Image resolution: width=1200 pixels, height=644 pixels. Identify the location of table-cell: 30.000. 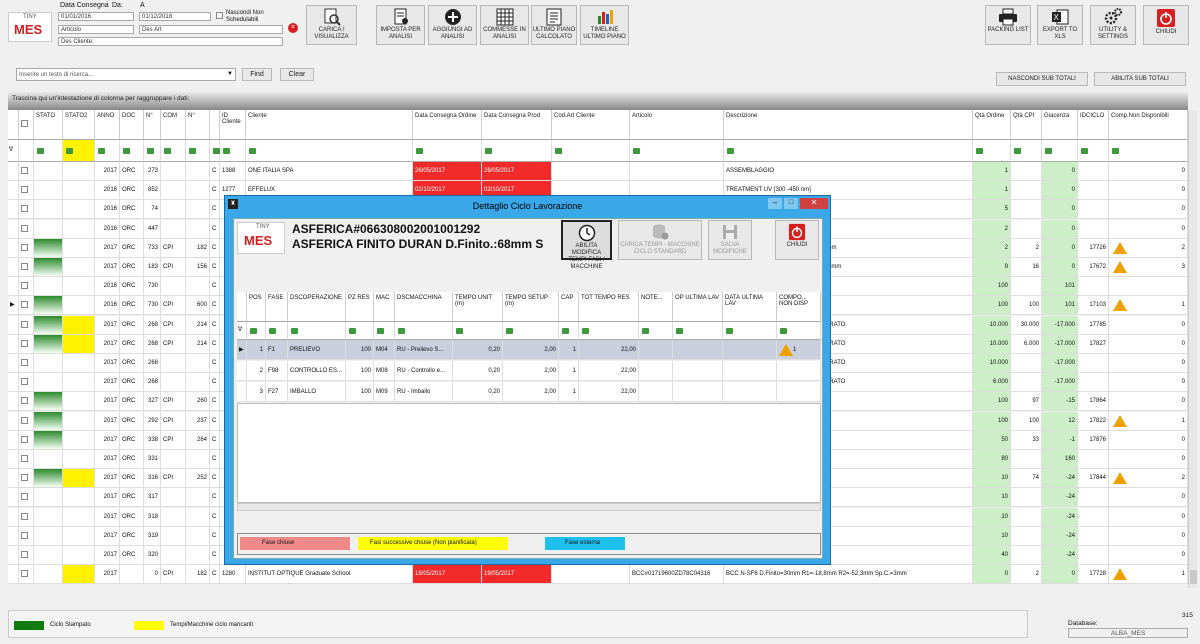
(1026, 325).